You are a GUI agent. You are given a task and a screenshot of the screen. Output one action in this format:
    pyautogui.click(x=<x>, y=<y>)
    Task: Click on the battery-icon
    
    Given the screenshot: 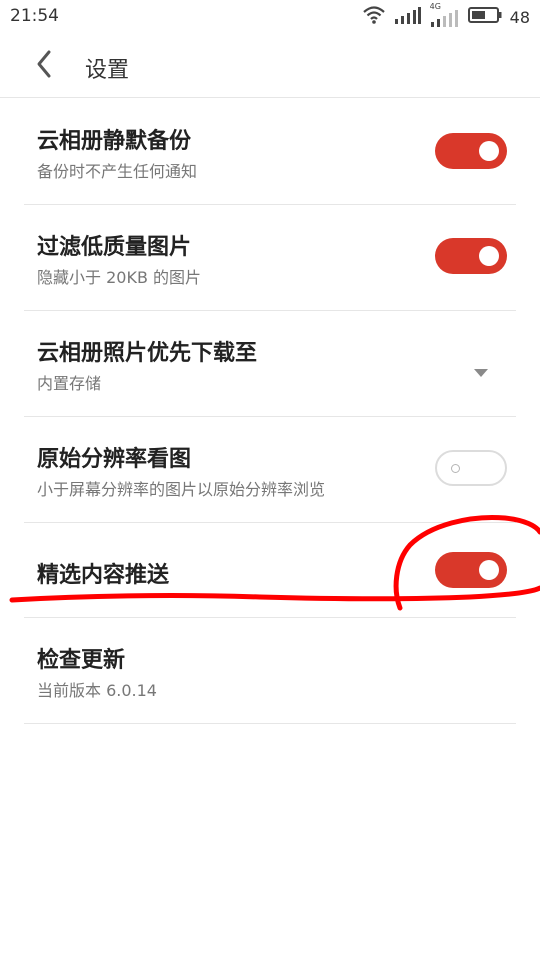 What is the action you would take?
    pyautogui.click(x=484, y=17)
    